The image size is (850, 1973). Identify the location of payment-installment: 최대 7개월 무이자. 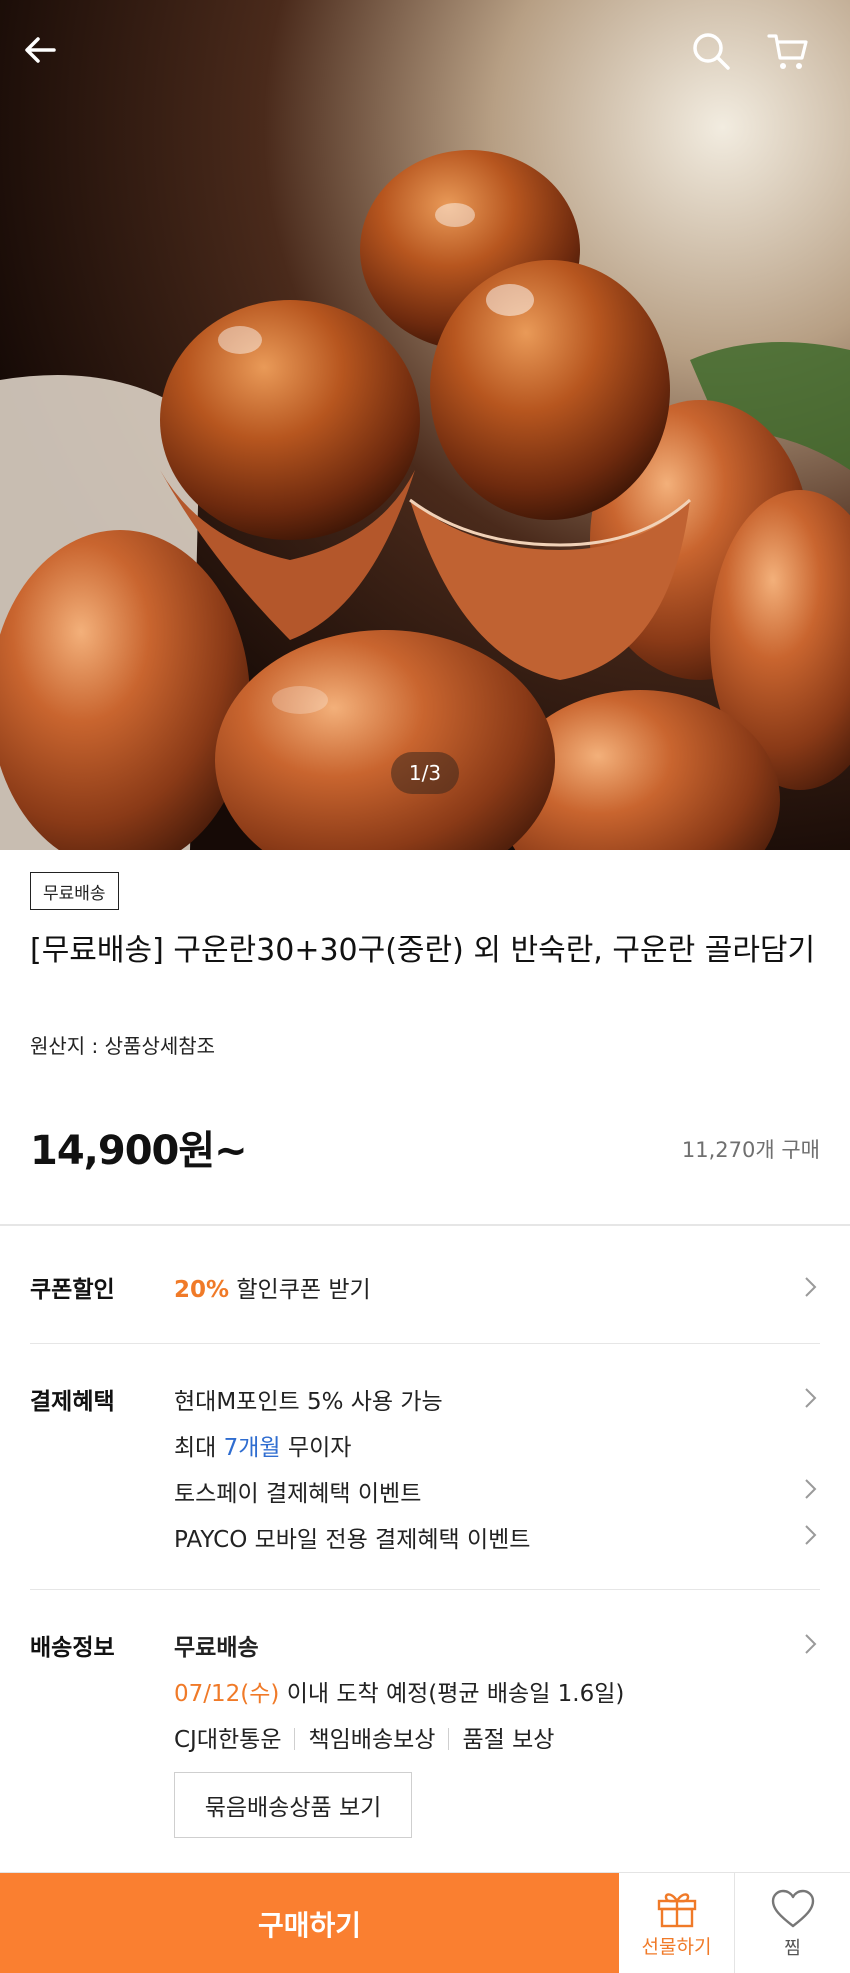
(262, 1445).